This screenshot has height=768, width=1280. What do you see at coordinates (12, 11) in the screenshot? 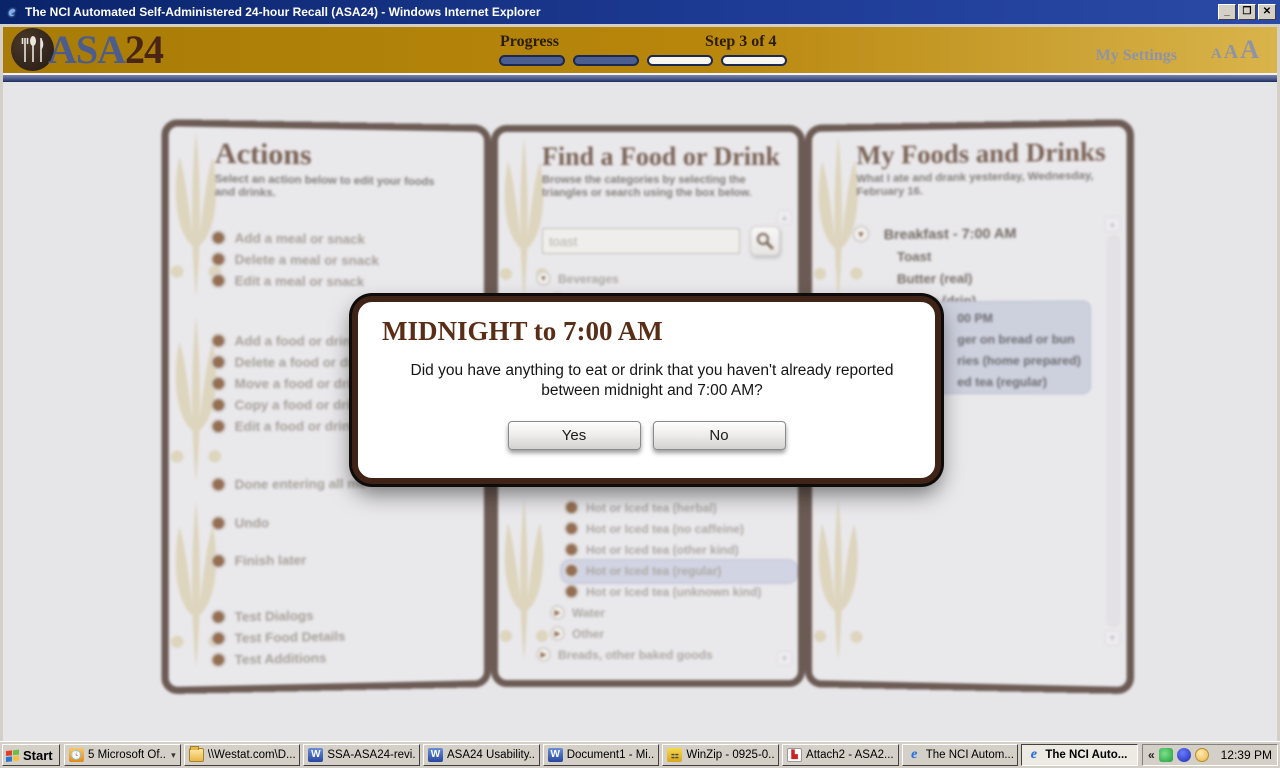
I see `ie-icon: e` at bounding box center [12, 11].